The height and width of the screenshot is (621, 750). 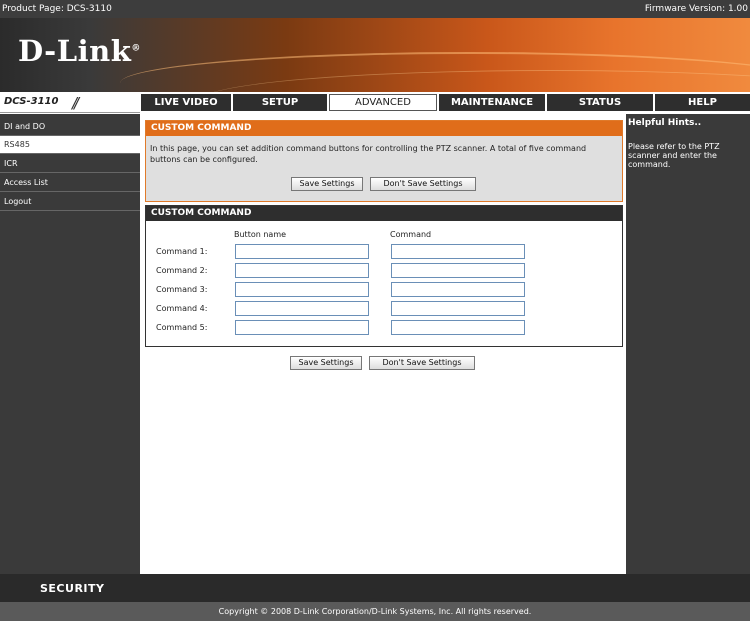 What do you see at coordinates (375, 55) in the screenshot?
I see `brand-banner: D-Link®` at bounding box center [375, 55].